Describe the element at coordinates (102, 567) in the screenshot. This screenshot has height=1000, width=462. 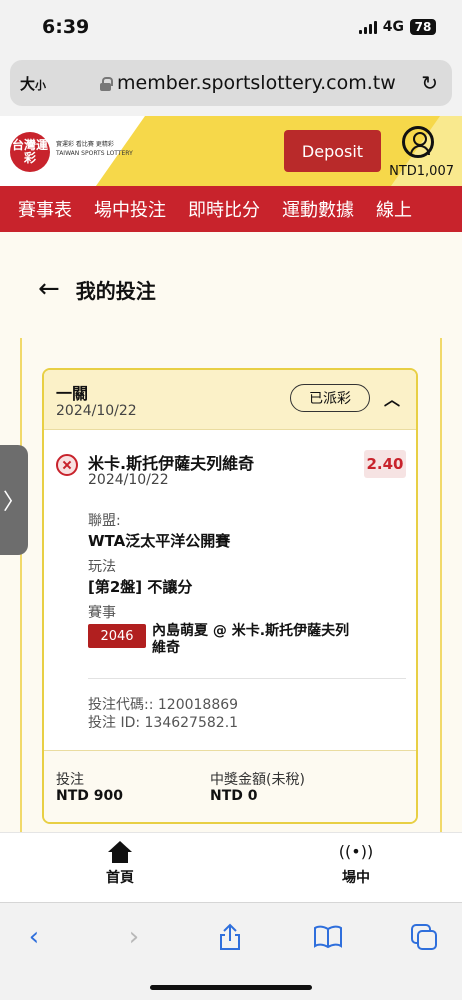
I see `market-label: 玩法` at that location.